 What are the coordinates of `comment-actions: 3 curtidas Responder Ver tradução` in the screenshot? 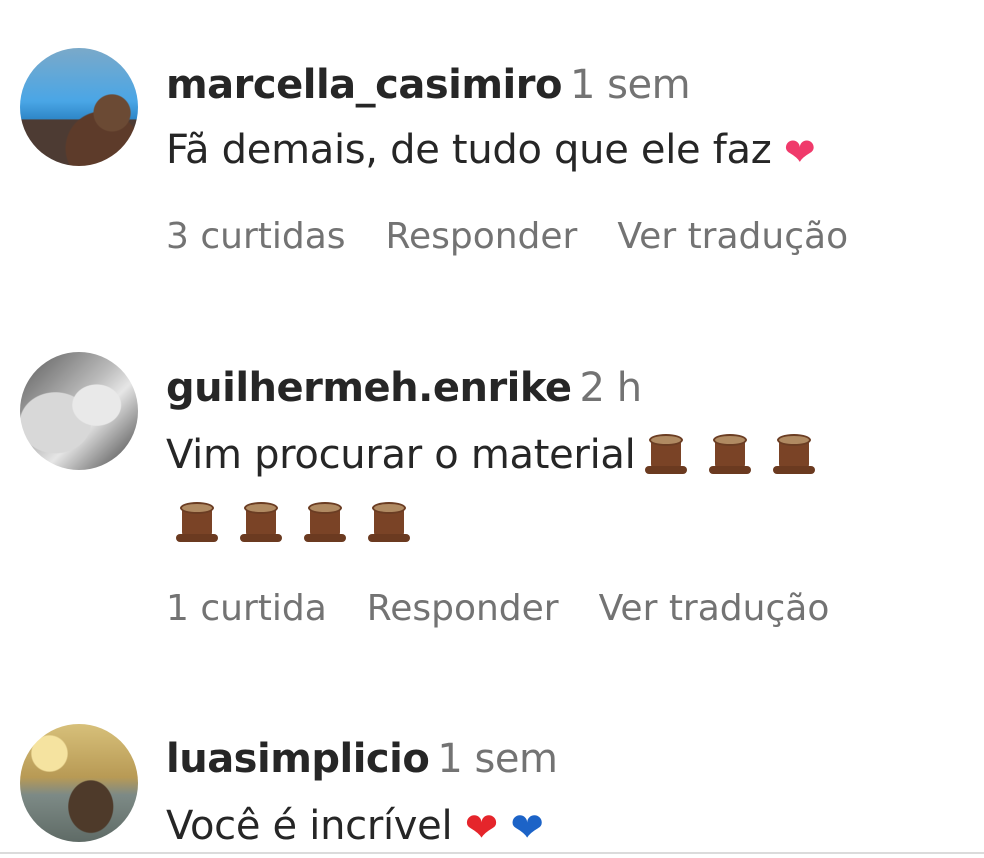 It's located at (527, 236).